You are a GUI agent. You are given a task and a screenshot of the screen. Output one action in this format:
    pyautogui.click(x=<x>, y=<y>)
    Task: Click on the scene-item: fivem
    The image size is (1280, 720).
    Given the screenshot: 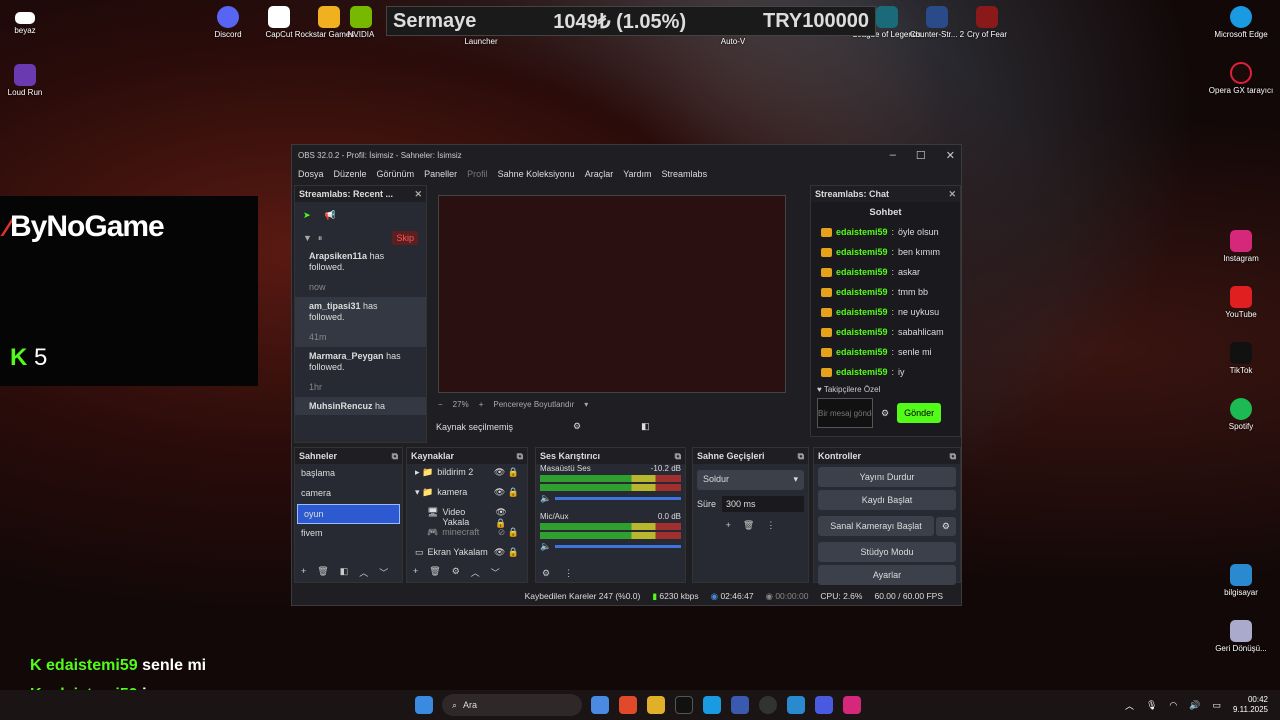 What is the action you would take?
    pyautogui.click(x=348, y=534)
    